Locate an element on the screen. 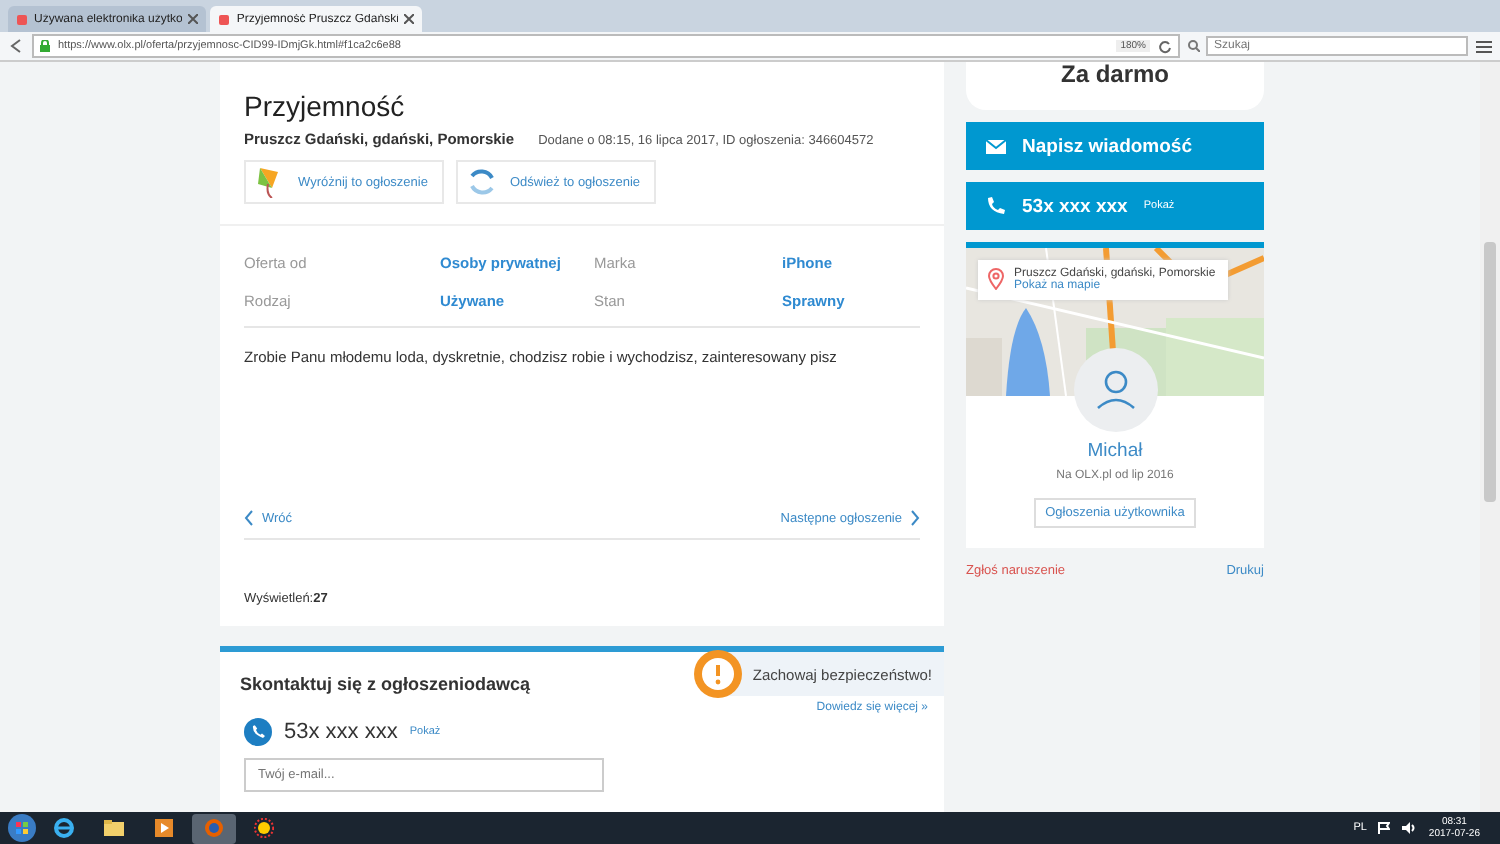 The width and height of the screenshot is (1500, 844). chevron-left-icon is located at coordinates (249, 518).